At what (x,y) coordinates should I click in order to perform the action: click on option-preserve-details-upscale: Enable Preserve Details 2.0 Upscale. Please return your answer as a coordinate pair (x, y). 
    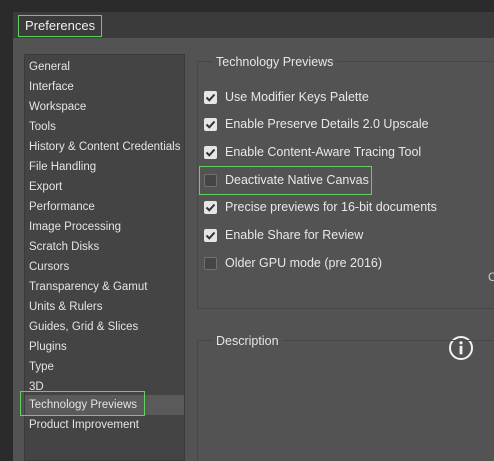
    Looking at the image, I should click on (316, 124).